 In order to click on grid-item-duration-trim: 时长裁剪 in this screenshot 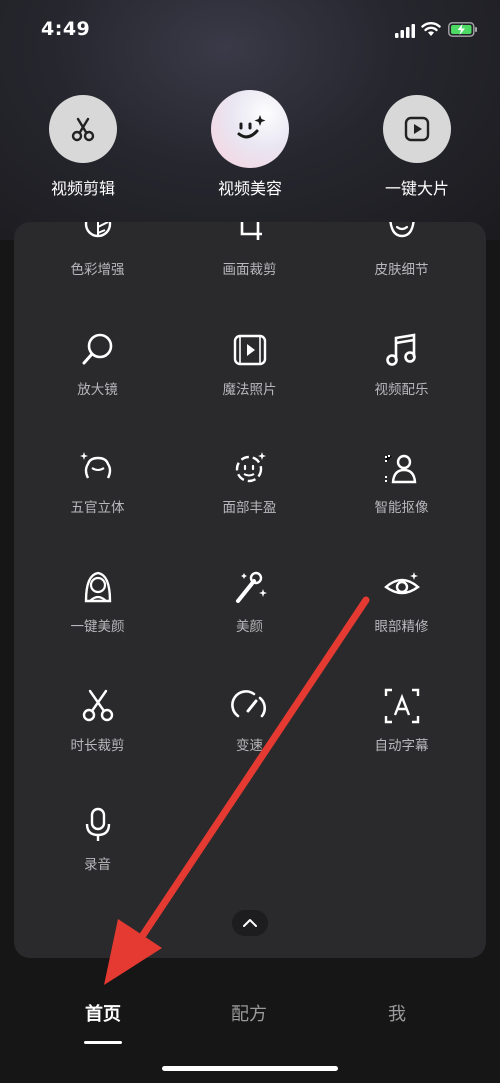, I will do `click(97, 720)`.